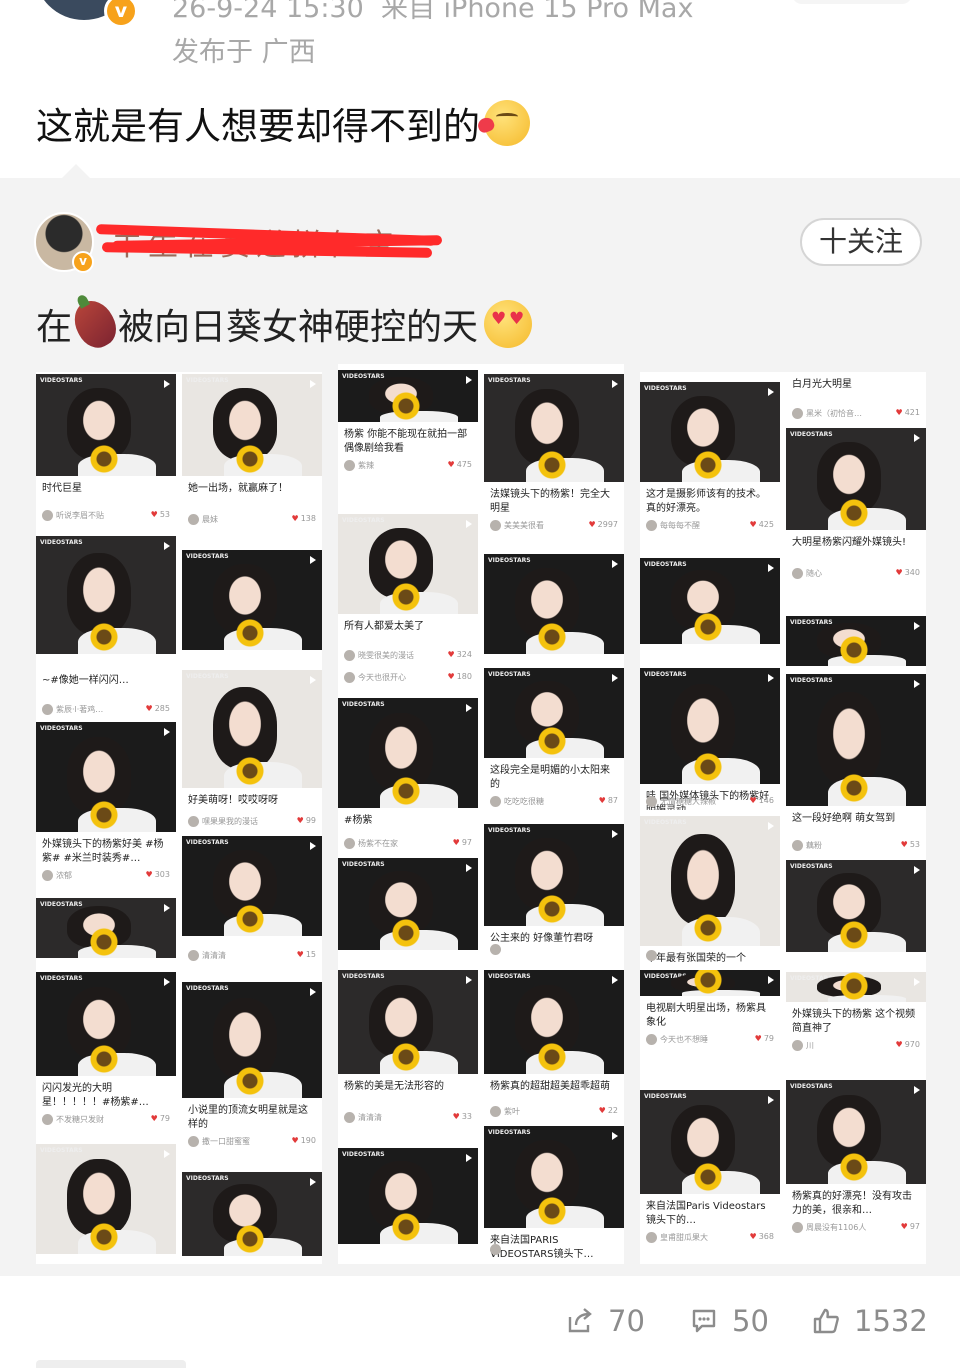 This screenshot has height=1368, width=960. I want to click on feed-tile: VIDEOSTARS 这段完全是明媚的小太阳来的吃吃吃很糖 87, so click(554, 743).